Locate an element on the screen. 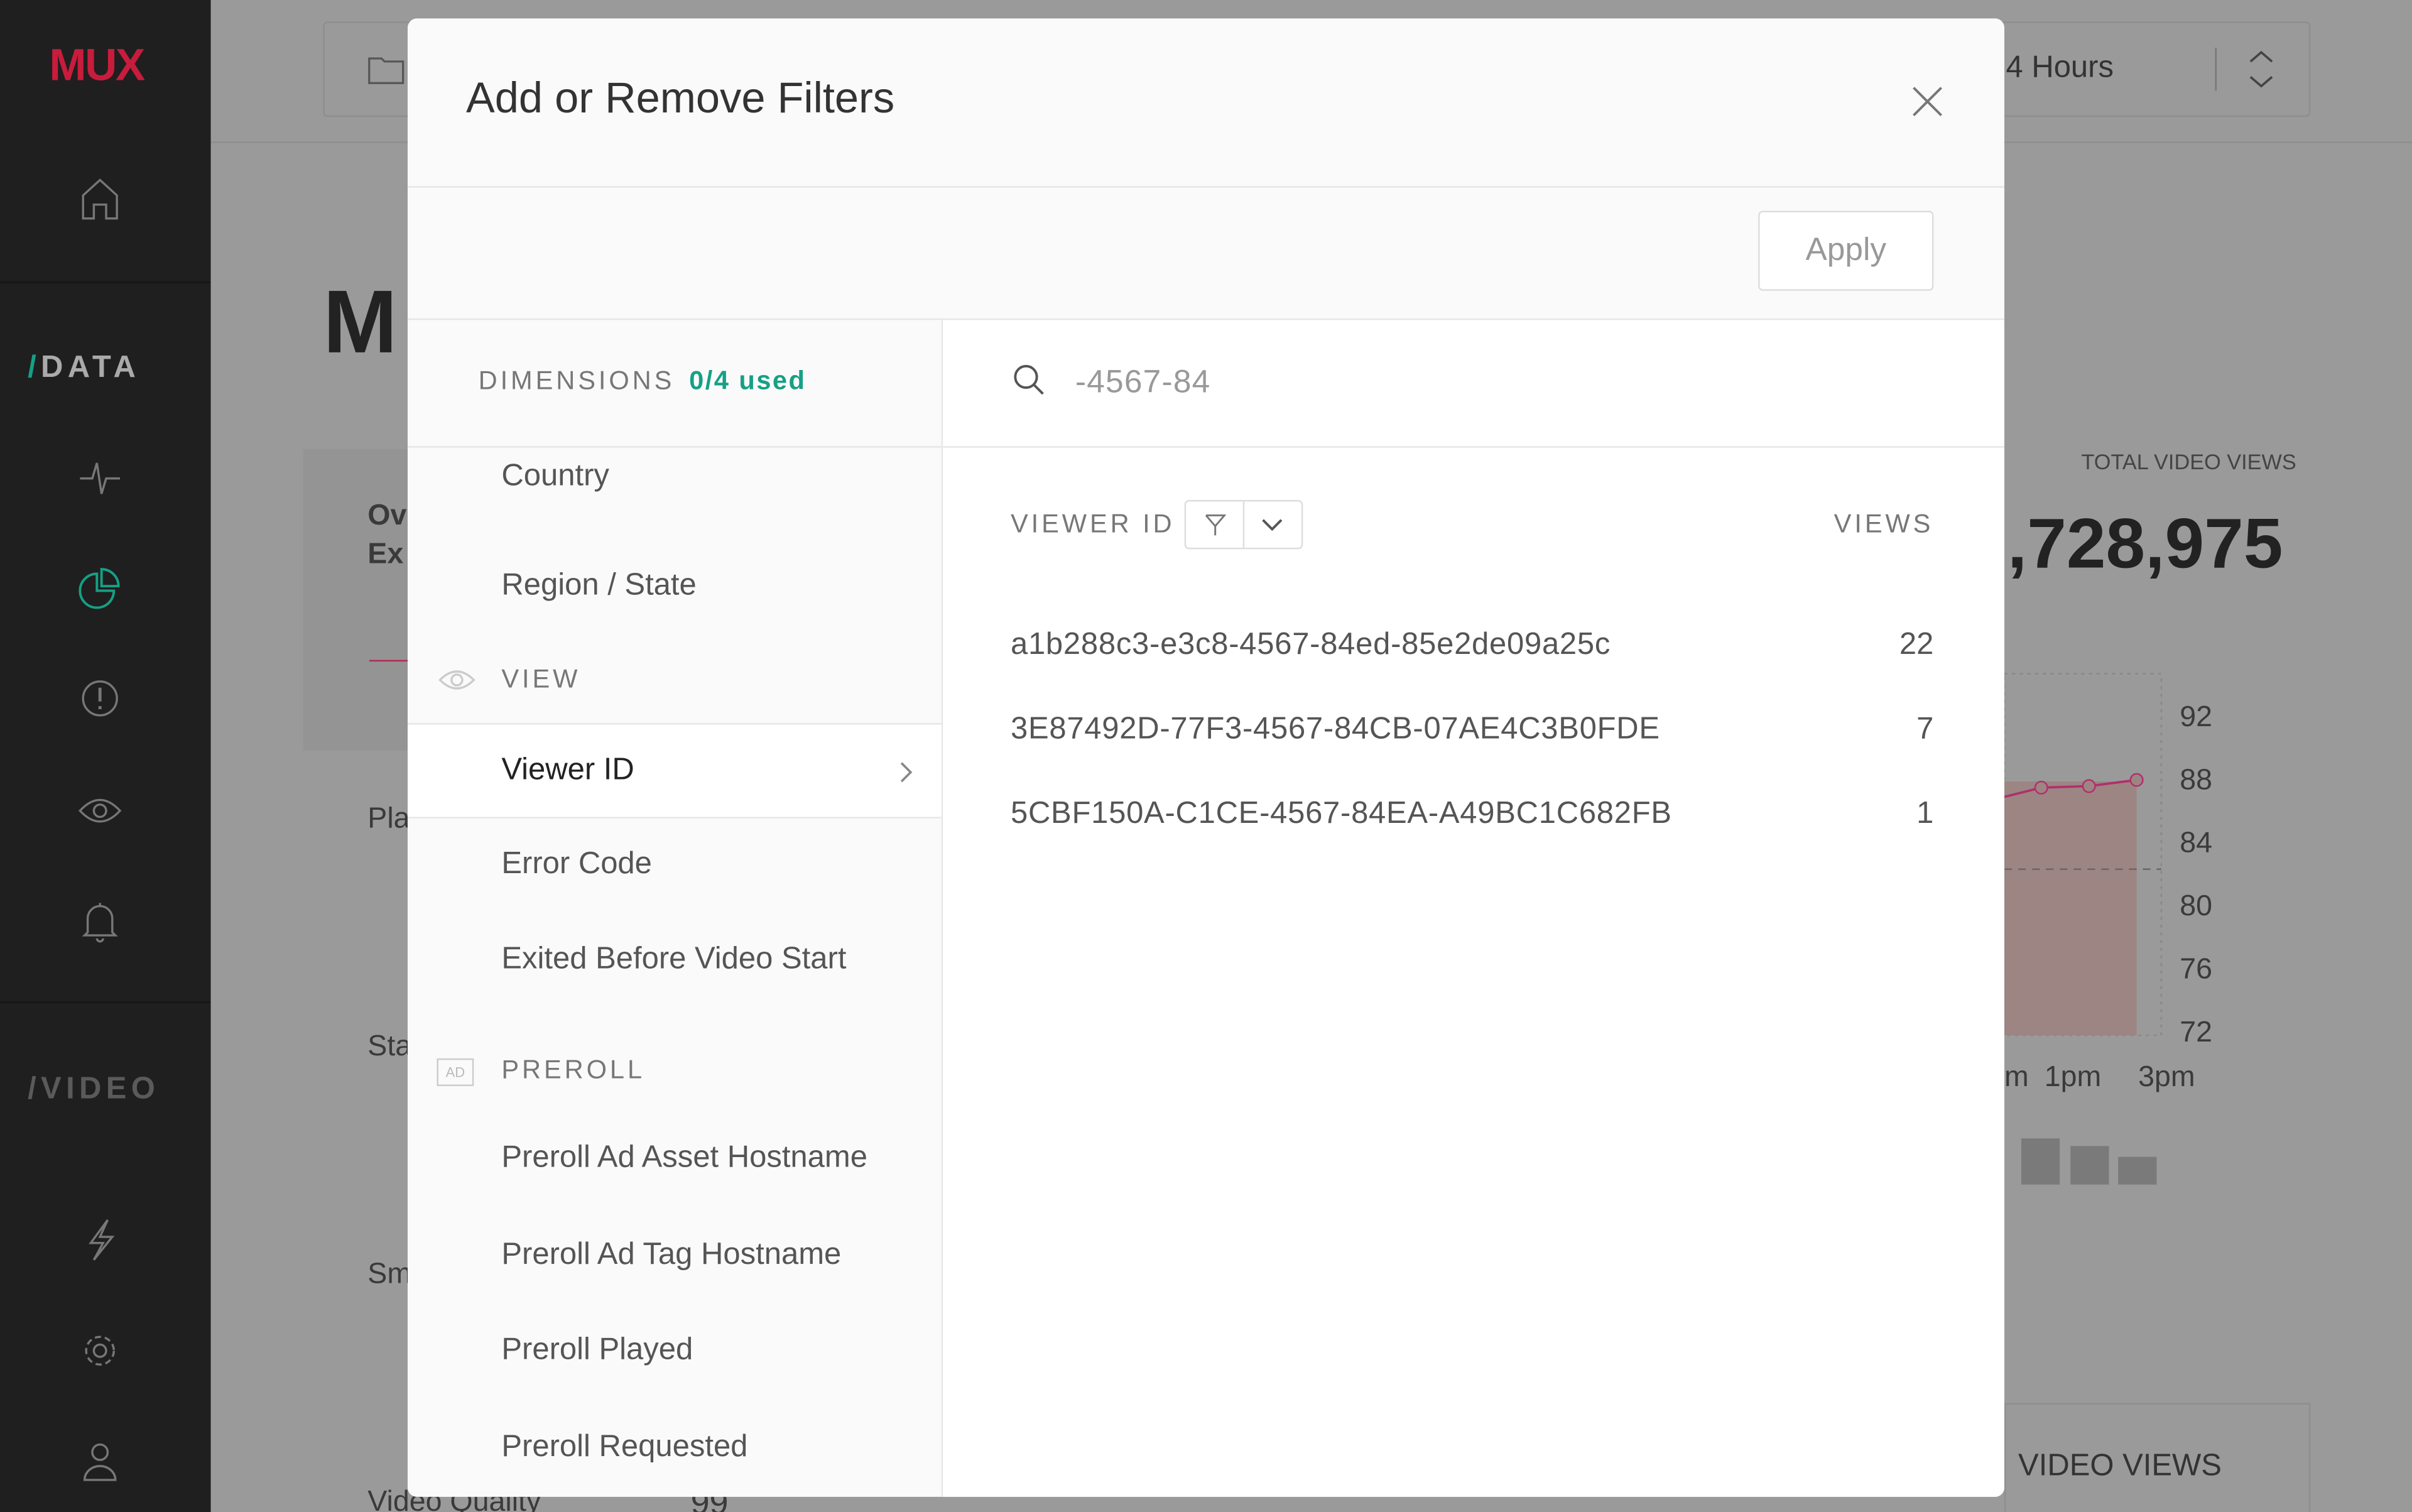  table-row: 5CBF150A-C1CE-4567-84EA-A49BC1C682FB 1 is located at coordinates (1472, 815).